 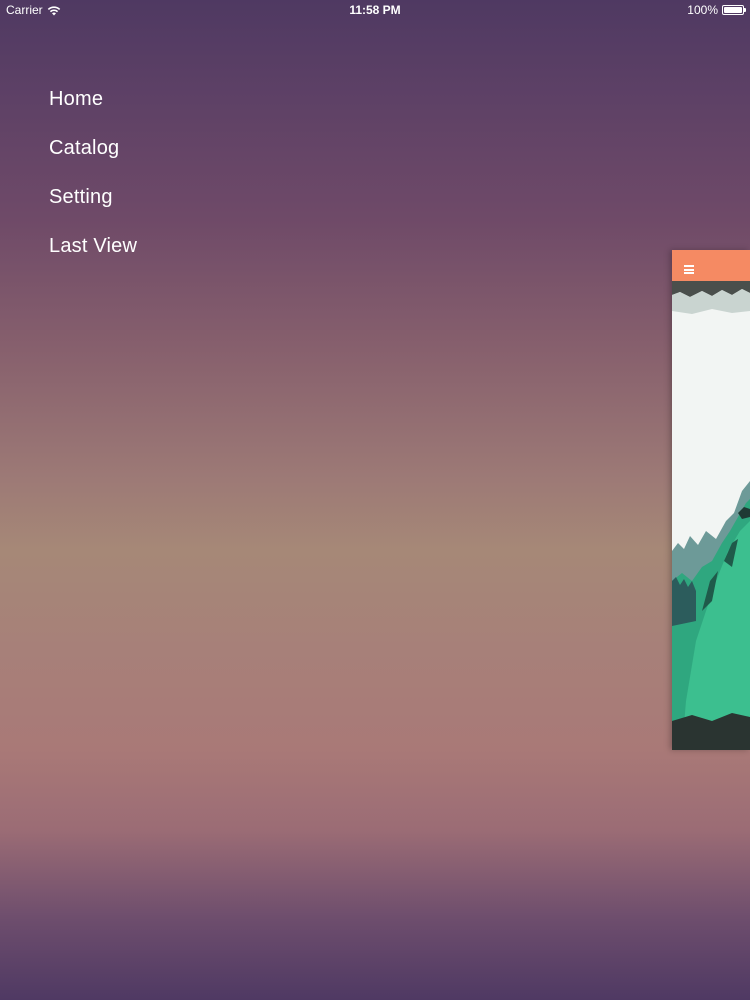 I want to click on menu-item-setting: Setting, so click(x=93, y=207).